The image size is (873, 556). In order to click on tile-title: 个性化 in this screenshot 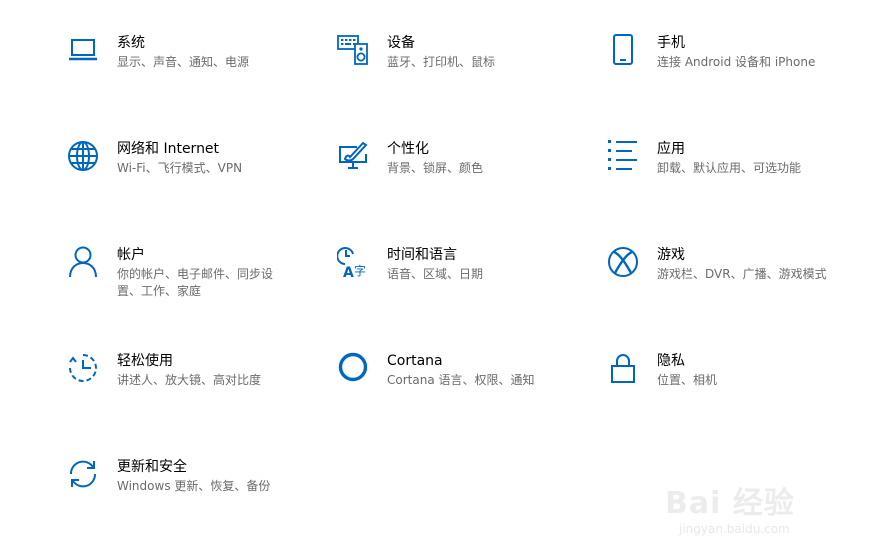, I will do `click(408, 149)`.